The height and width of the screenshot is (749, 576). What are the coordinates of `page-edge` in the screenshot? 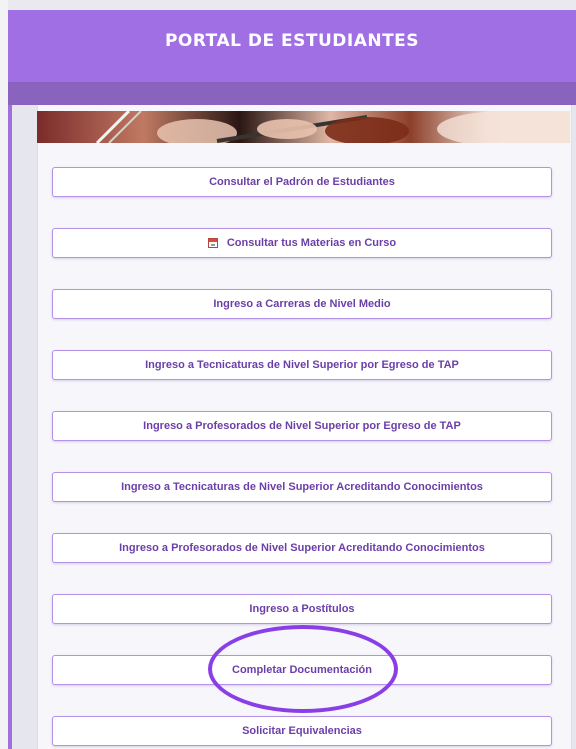 It's located at (4, 374).